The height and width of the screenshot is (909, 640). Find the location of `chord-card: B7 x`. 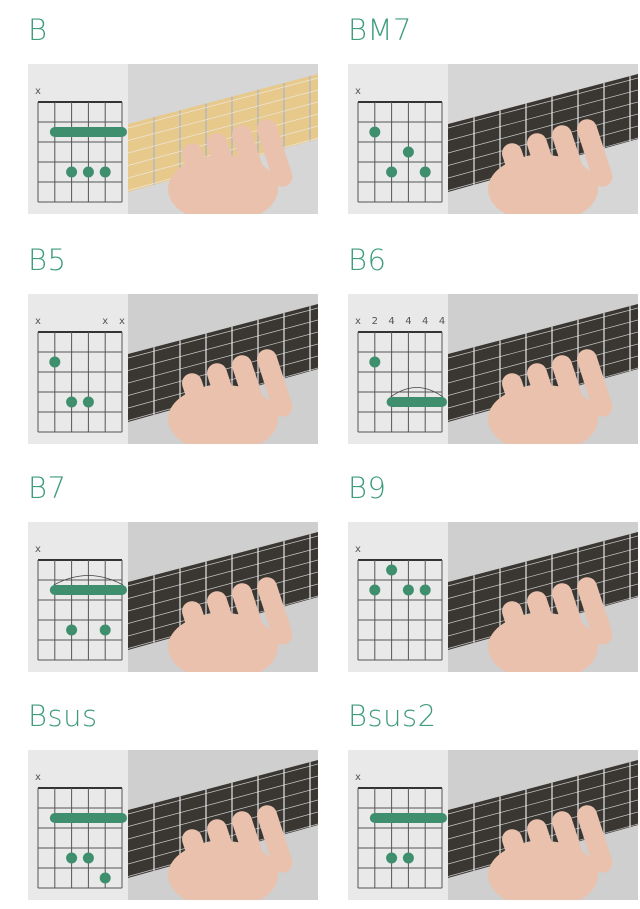

chord-card: B7 x is located at coordinates (173, 571).